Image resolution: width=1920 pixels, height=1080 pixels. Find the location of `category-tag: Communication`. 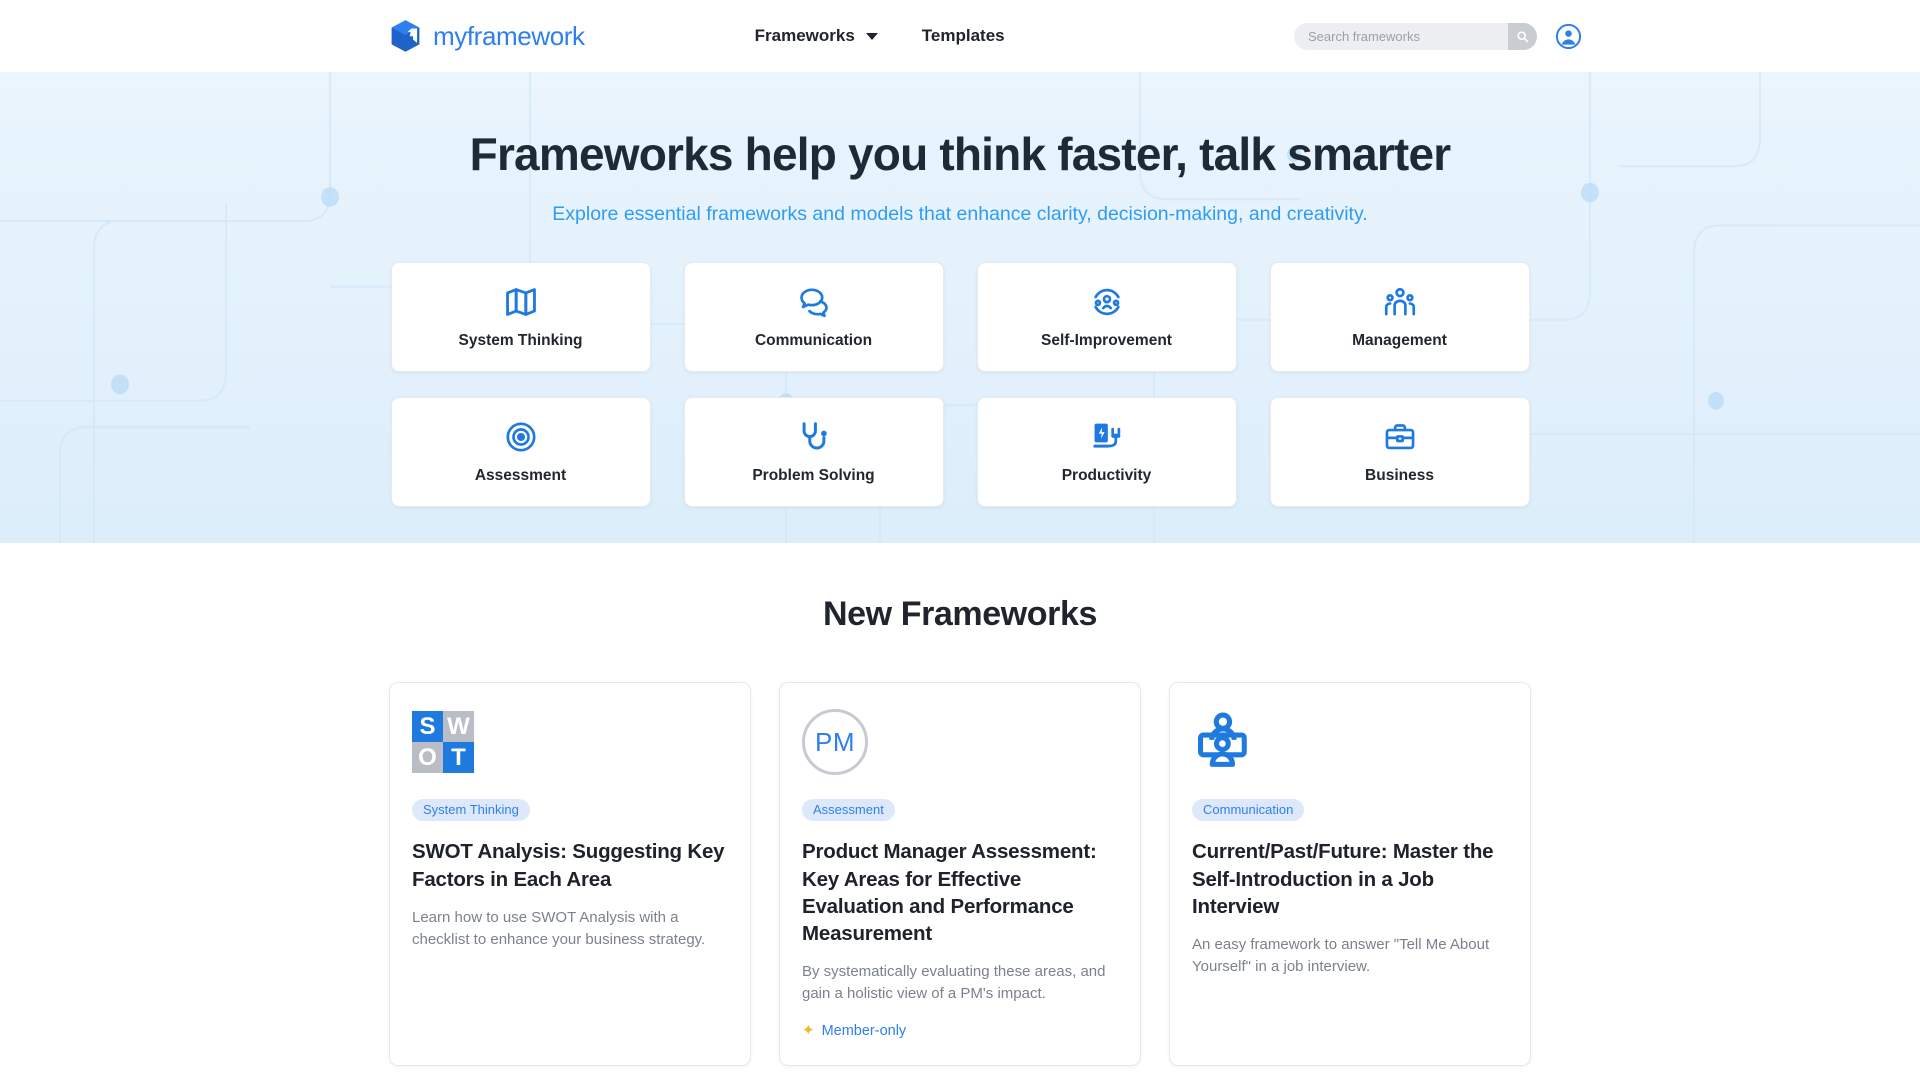

category-tag: Communication is located at coordinates (1248, 810).